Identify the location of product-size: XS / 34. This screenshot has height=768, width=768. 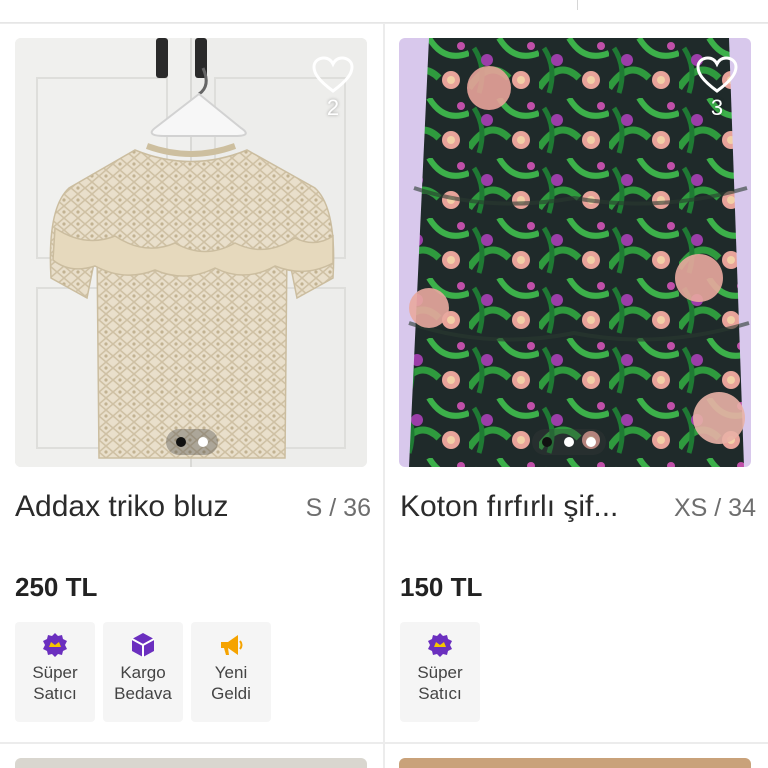
(715, 508).